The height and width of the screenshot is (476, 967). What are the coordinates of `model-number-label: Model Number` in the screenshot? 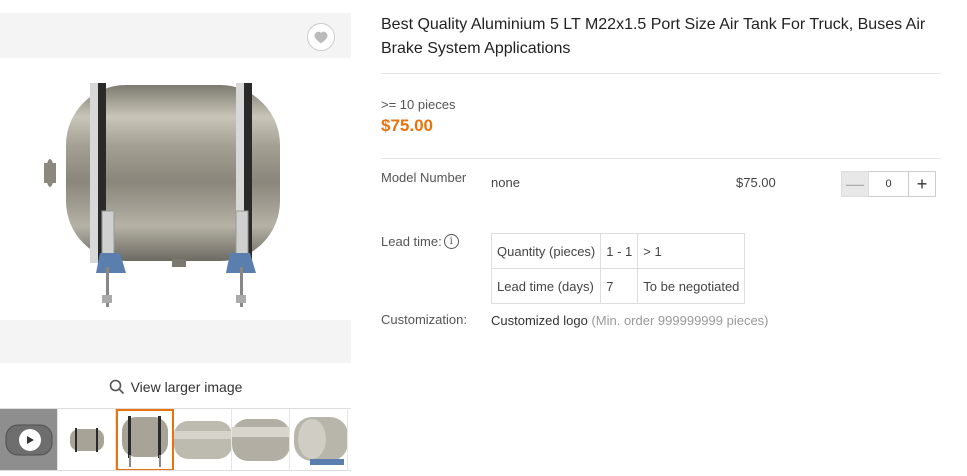 It's located at (424, 177).